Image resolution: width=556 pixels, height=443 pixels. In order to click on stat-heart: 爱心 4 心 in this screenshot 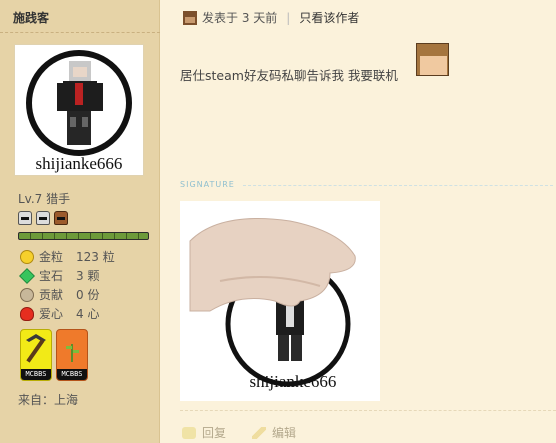, I will do `click(67, 313)`.